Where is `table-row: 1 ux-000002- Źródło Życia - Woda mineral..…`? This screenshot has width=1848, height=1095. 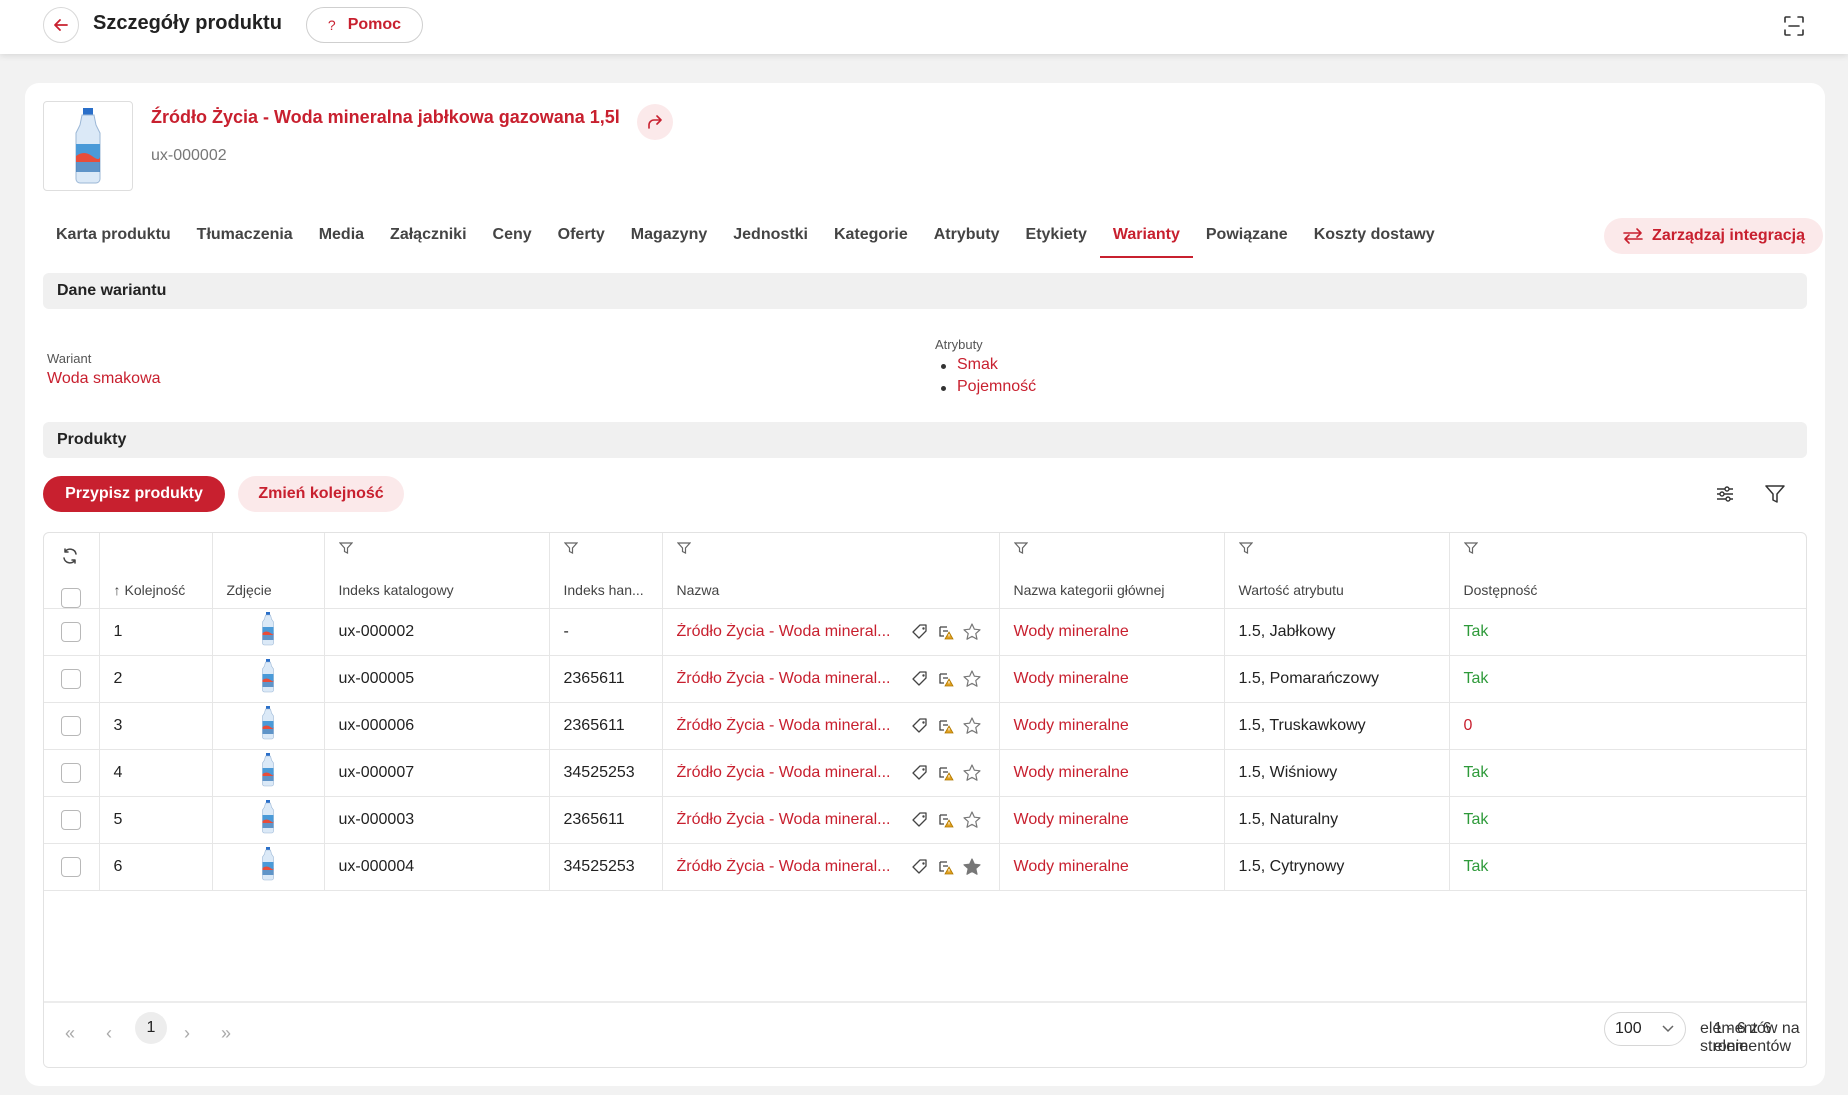
table-row: 1 ux-000002- Źródło Życia - Woda mineral..… is located at coordinates (925, 632).